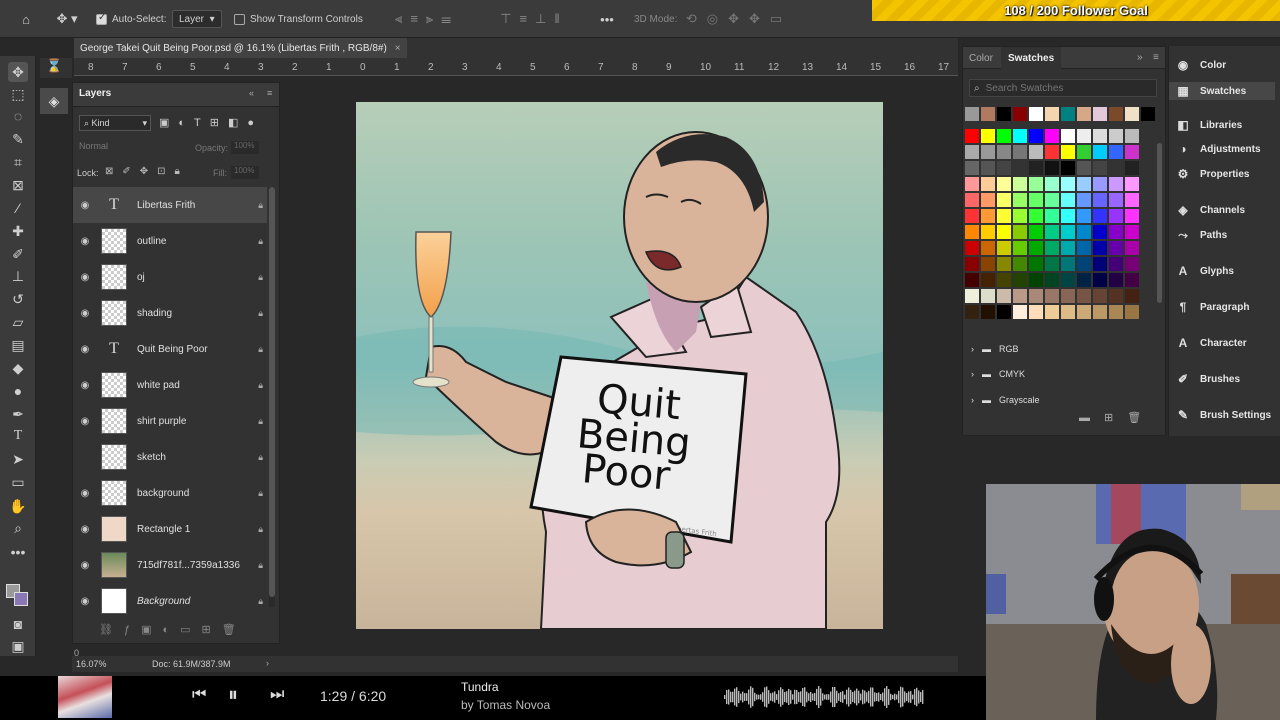 The height and width of the screenshot is (720, 1280). I want to click on swatch-search-input, so click(1060, 88).